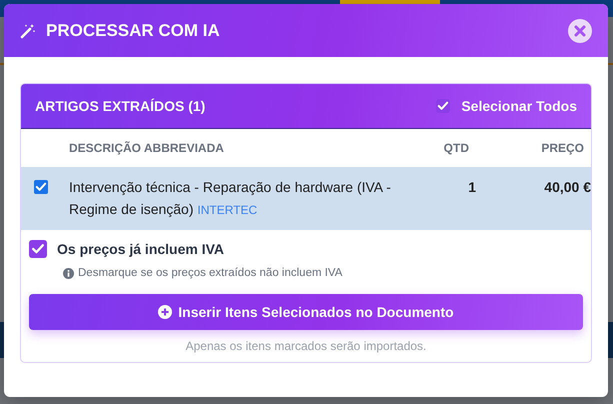  Describe the element at coordinates (306, 312) in the screenshot. I see `insert-items-button: Inserir Itens Selecionados no Documento` at that location.